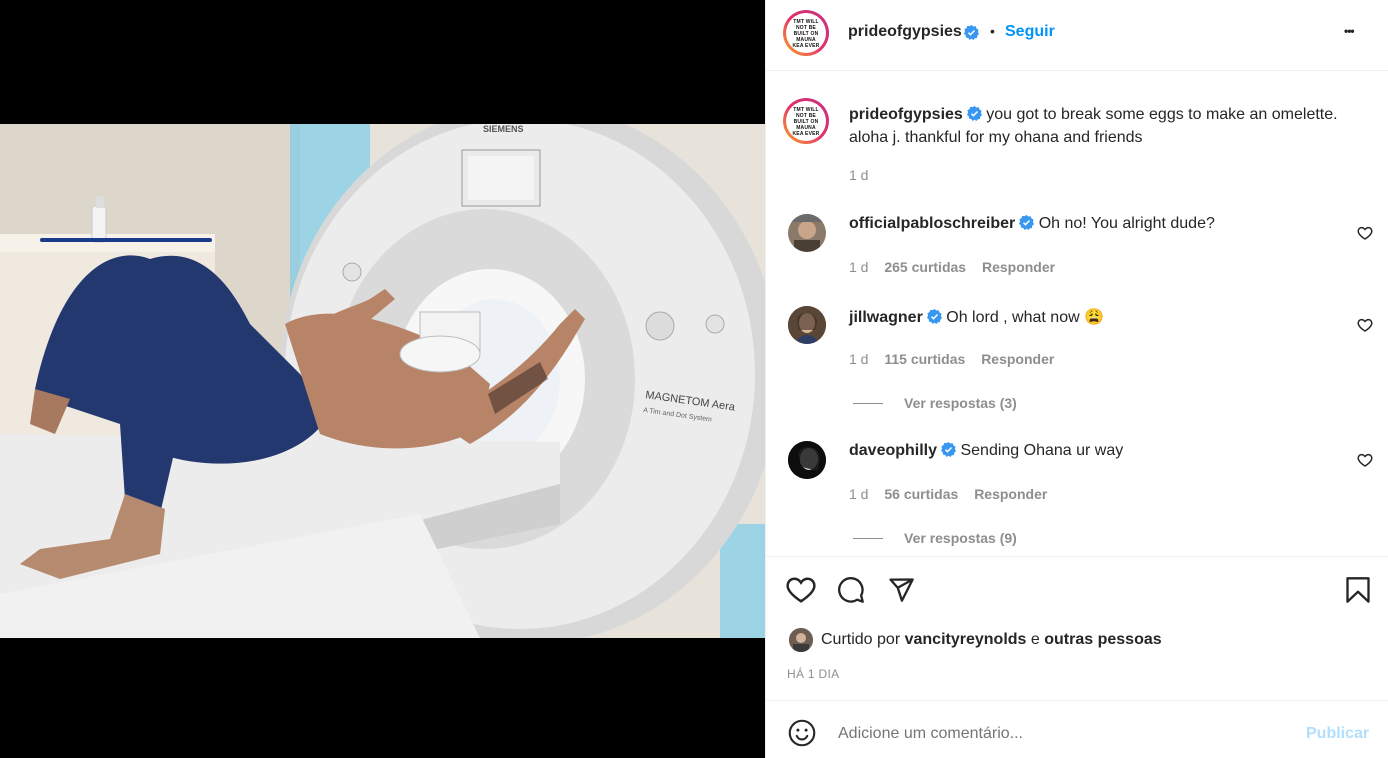  What do you see at coordinates (925, 267) in the screenshot?
I see `comment-likes: 265 curtidas` at bounding box center [925, 267].